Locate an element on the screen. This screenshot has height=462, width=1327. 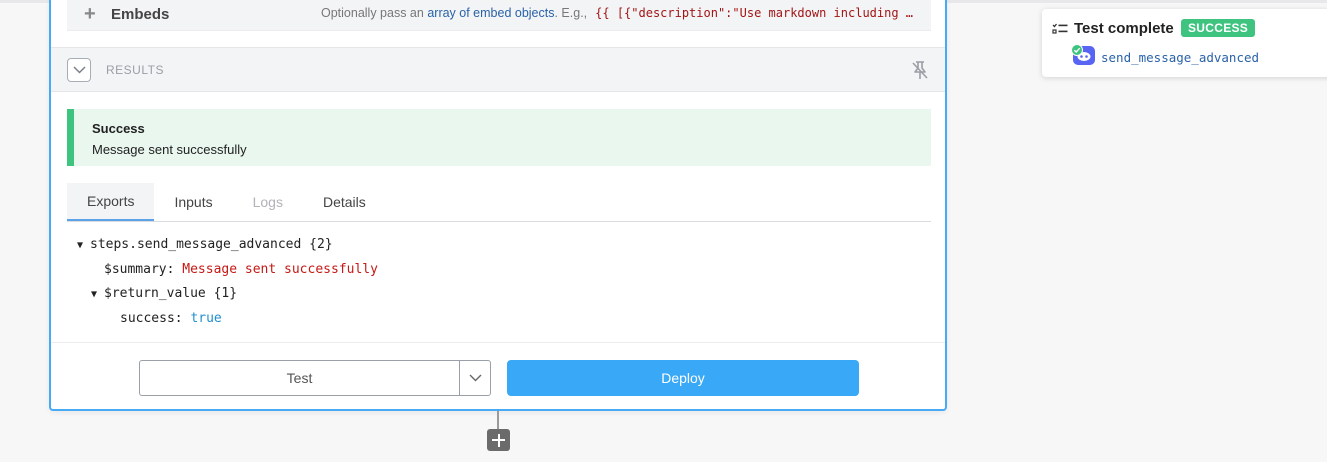
toast-step-link: send_message_advanced is located at coordinates (1180, 57).